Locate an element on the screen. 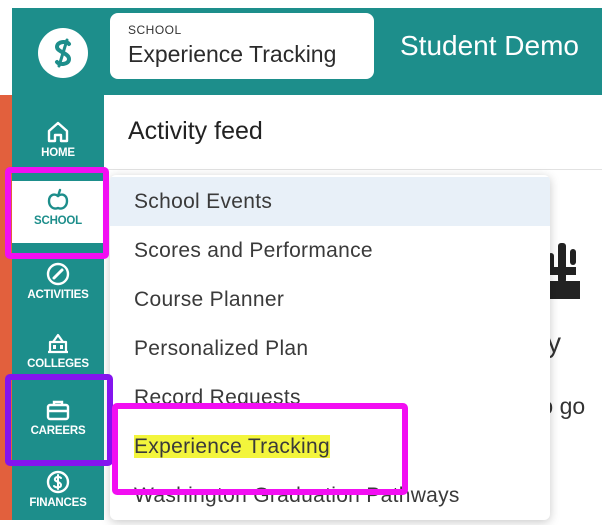 This screenshot has width=602, height=525. sidebar-item-school: SCHOOL is located at coordinates (58, 212).